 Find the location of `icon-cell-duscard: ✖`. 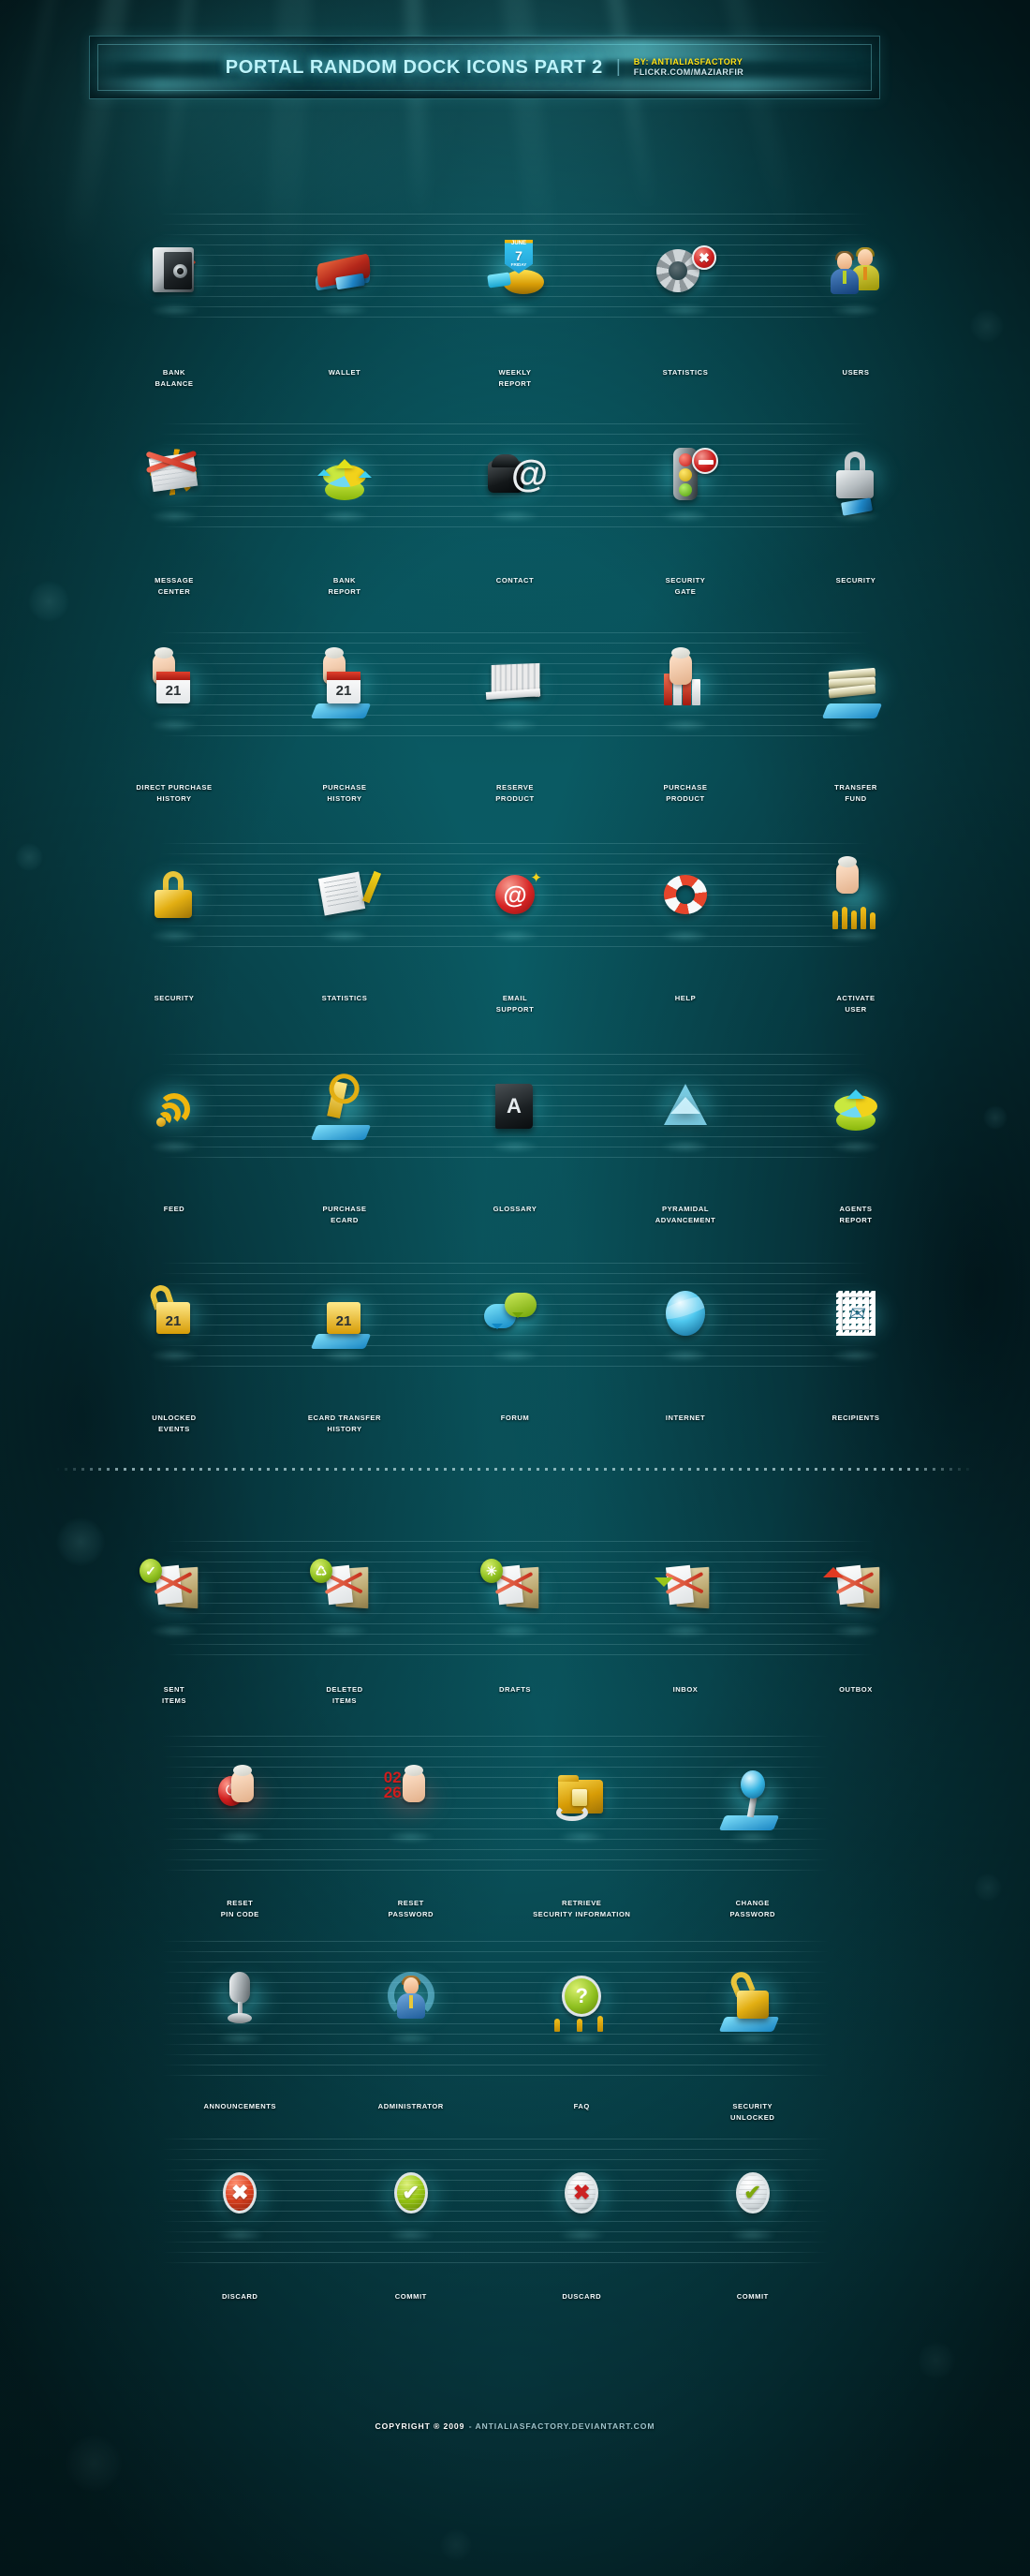

icon-cell-duscard: ✖ is located at coordinates (582, 2194).